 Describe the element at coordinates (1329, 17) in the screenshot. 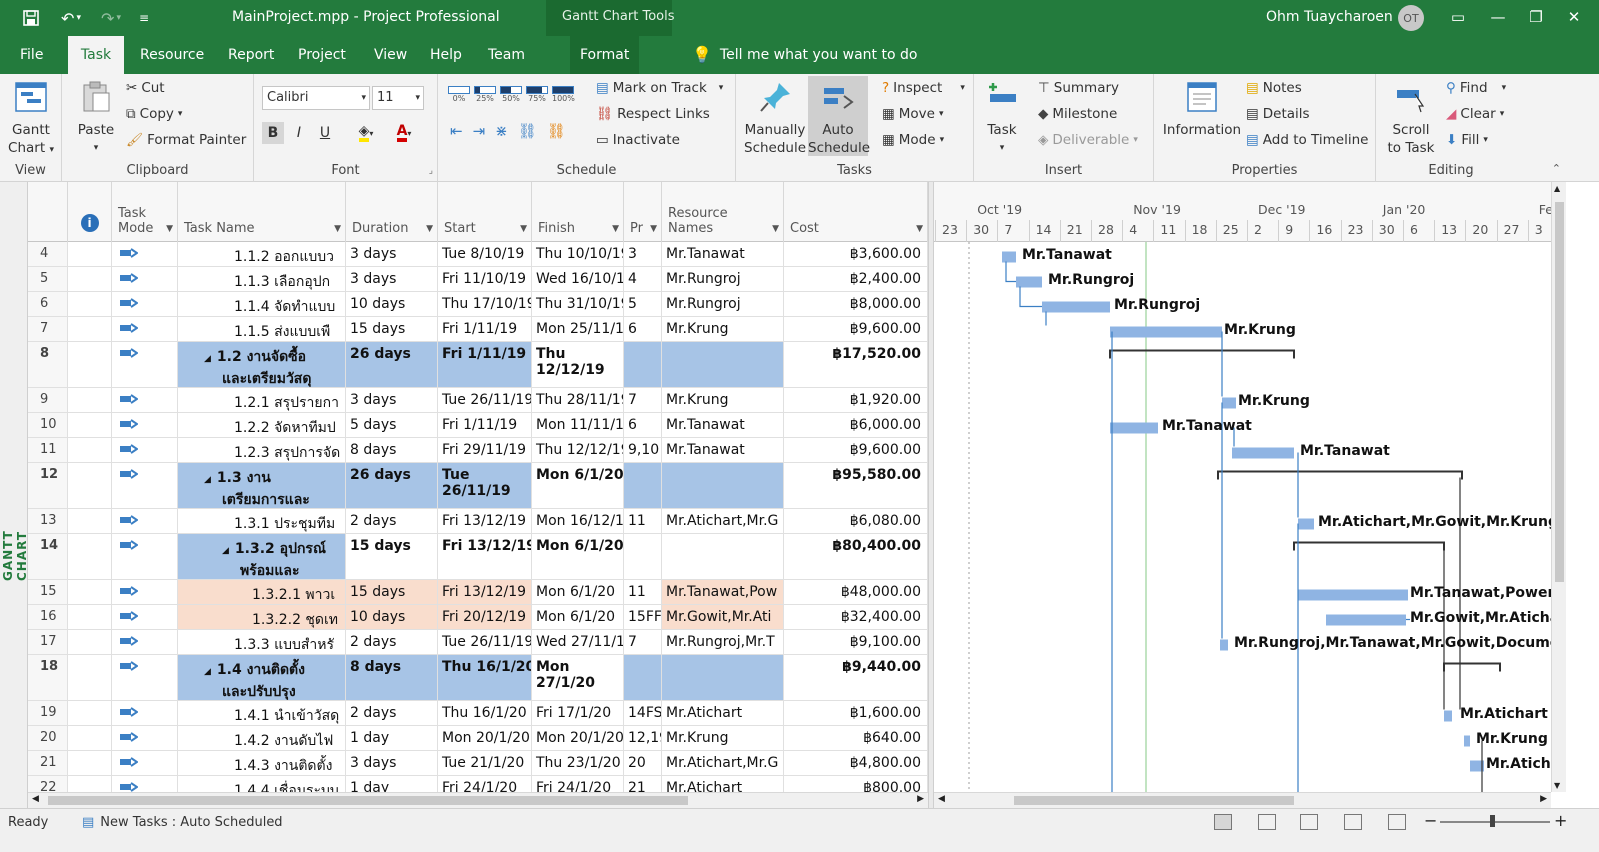

I see `user-name: Ohm Tuaycharoen` at that location.